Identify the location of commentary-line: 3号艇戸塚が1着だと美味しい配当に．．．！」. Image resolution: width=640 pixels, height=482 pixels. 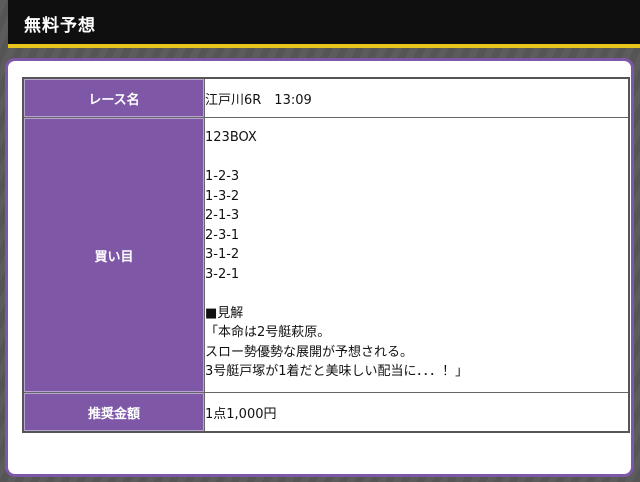
(337, 371).